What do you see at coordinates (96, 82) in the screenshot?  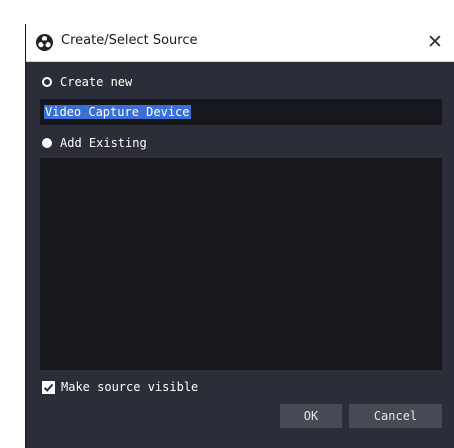 I see `create-new-label: Create new` at bounding box center [96, 82].